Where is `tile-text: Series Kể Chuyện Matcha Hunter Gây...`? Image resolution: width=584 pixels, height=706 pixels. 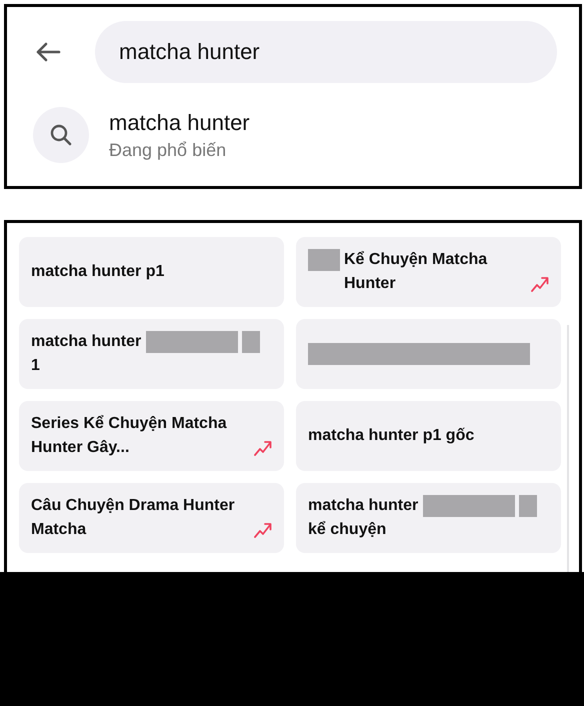 tile-text: Series Kể Chuyện Matcha Hunter Gây... is located at coordinates (129, 435).